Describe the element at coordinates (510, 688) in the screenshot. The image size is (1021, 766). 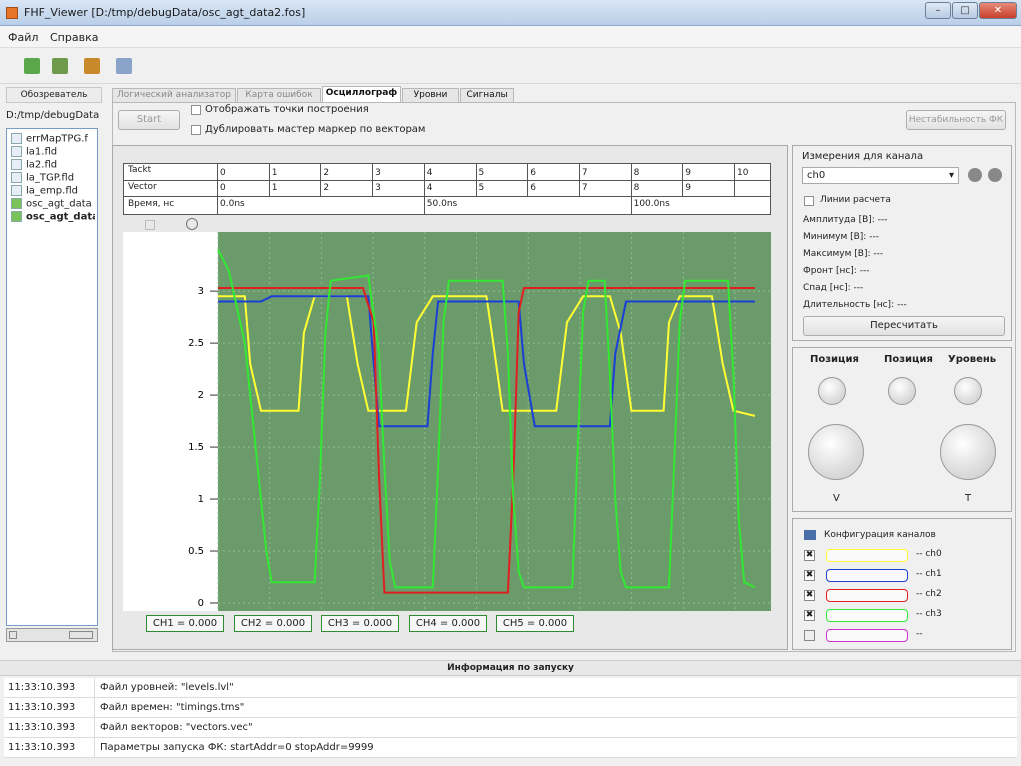
I see `log-row: 11:33:10.393 Файл уровней: "levels.lvl"` at that location.